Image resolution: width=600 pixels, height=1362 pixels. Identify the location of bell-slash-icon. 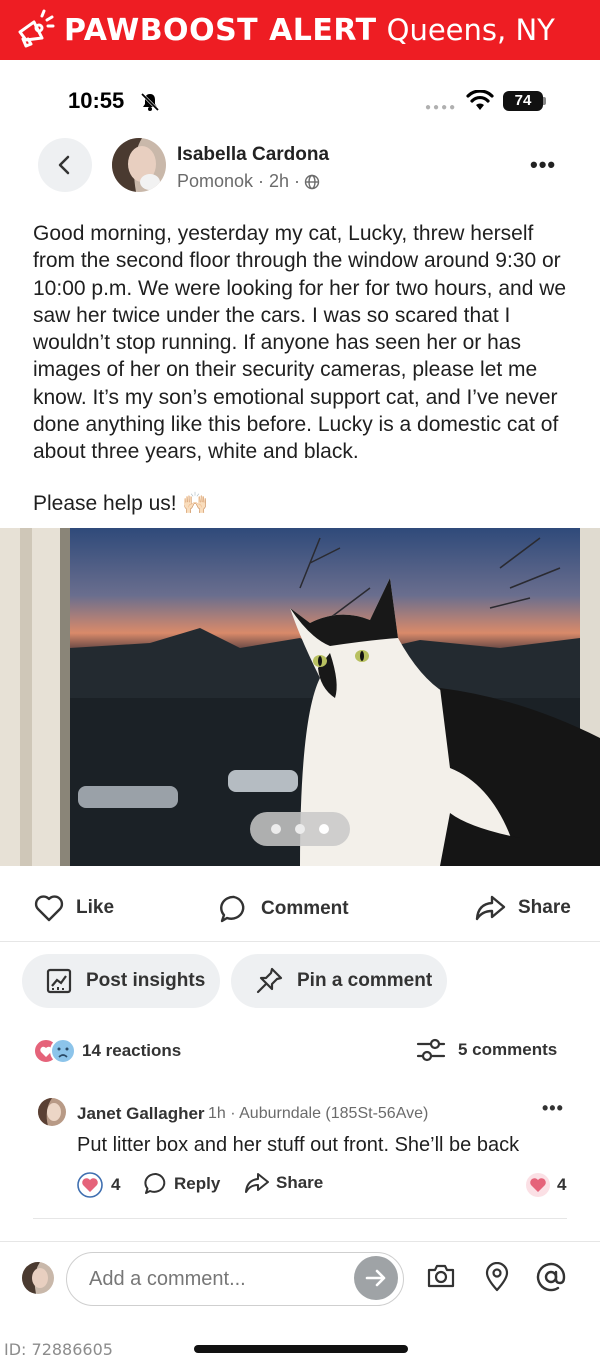
(150, 102).